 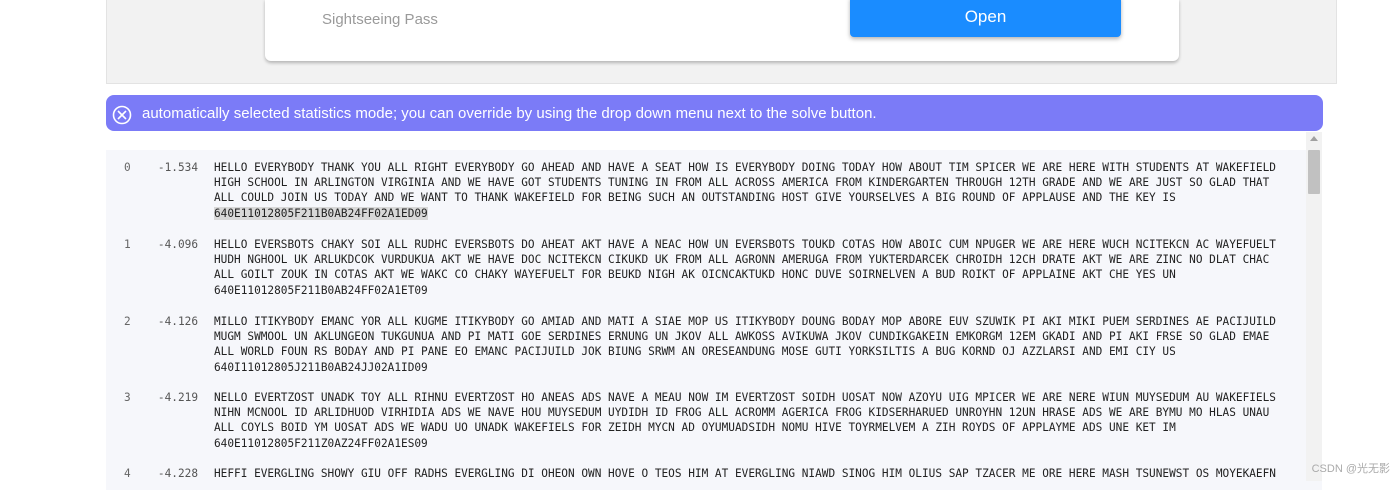 I want to click on result-index: 1, so click(x=127, y=244).